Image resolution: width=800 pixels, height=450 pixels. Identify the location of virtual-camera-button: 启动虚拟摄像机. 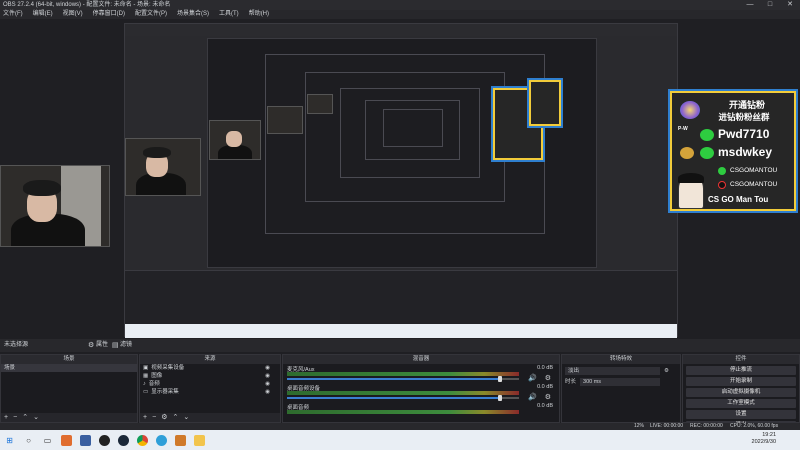
(741, 392).